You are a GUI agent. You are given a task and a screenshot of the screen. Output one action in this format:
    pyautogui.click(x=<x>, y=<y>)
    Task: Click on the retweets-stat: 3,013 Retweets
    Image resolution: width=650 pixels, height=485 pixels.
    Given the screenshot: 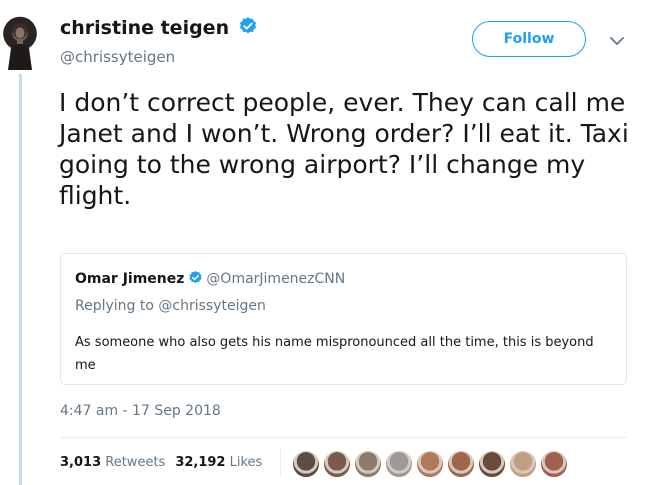 What is the action you would take?
    pyautogui.click(x=112, y=462)
    